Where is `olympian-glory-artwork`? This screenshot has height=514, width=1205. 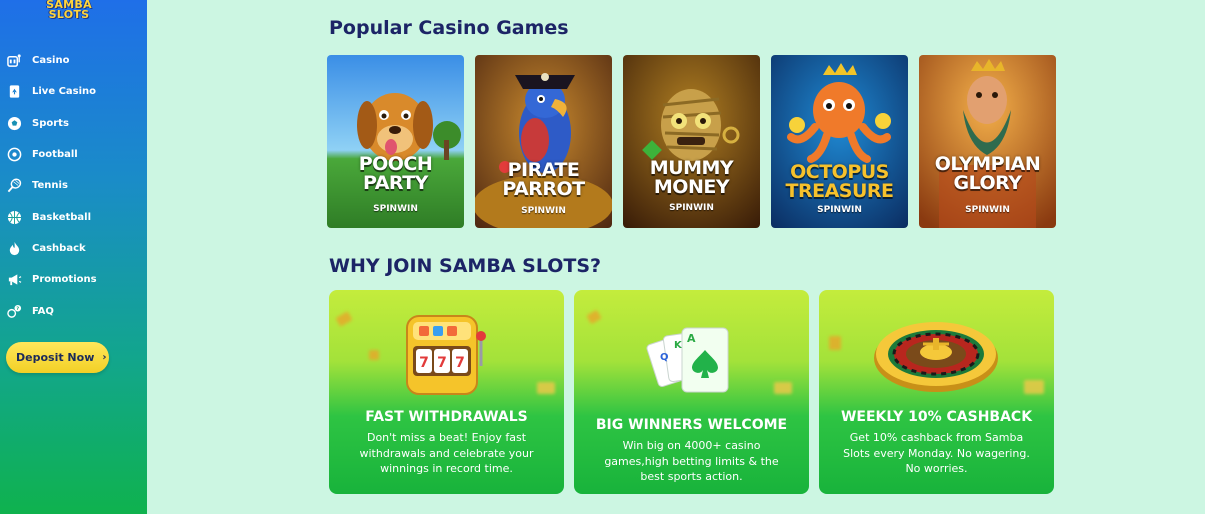 olympian-glory-artwork is located at coordinates (987, 141).